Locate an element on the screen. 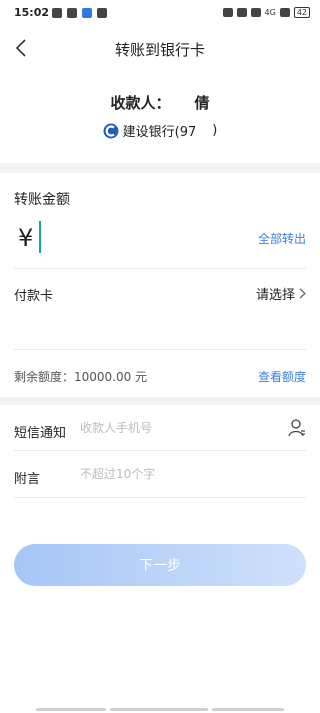 The width and height of the screenshot is (320, 713). status-time: 15:02 is located at coordinates (32, 12).